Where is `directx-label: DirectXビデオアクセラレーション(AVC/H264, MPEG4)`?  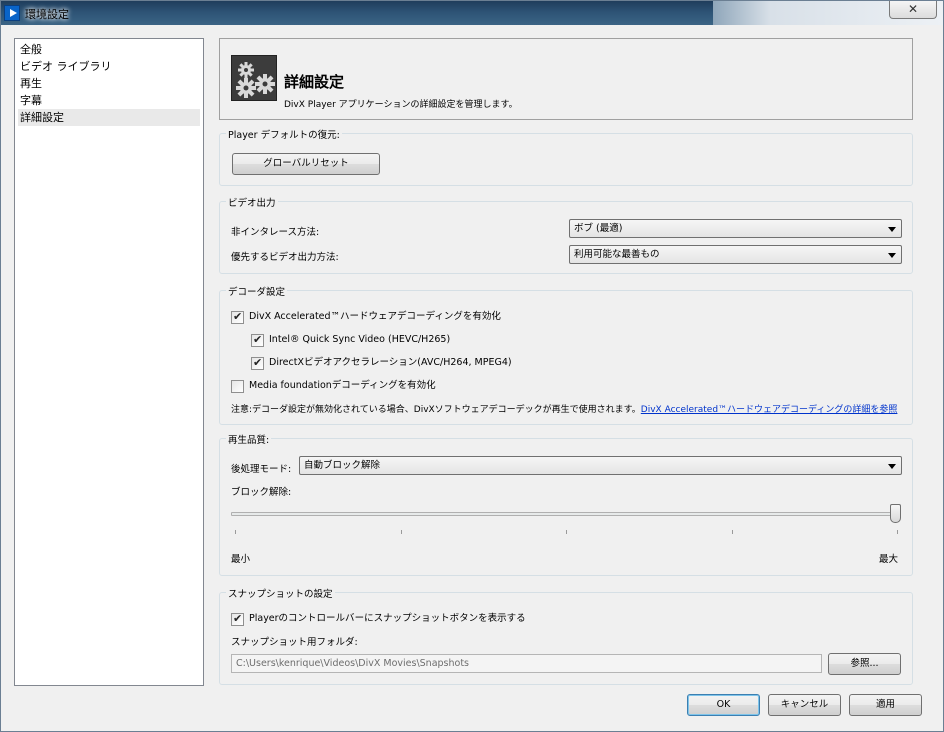 directx-label: DirectXビデオアクセラレーション(AVC/H264, MPEG4) is located at coordinates (390, 362).